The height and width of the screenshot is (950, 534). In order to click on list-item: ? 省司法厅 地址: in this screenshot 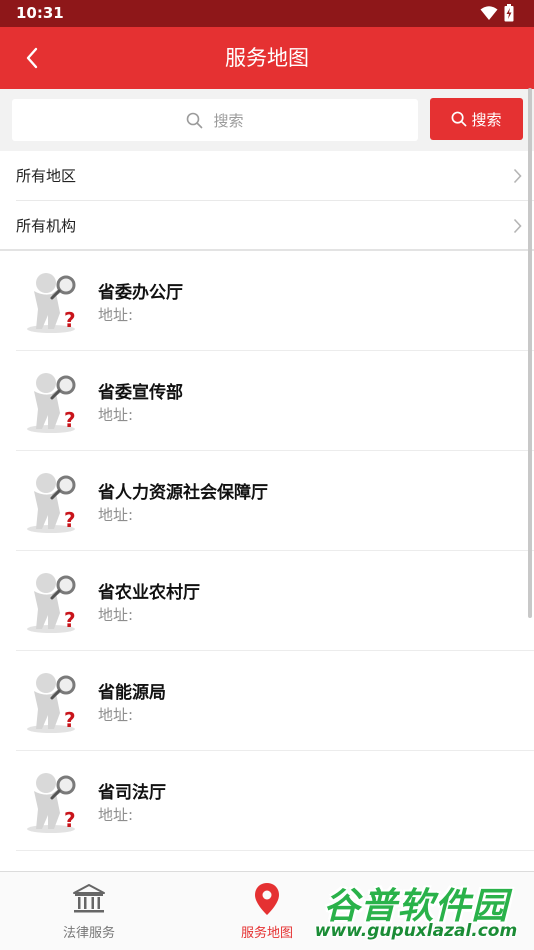, I will do `click(275, 801)`.